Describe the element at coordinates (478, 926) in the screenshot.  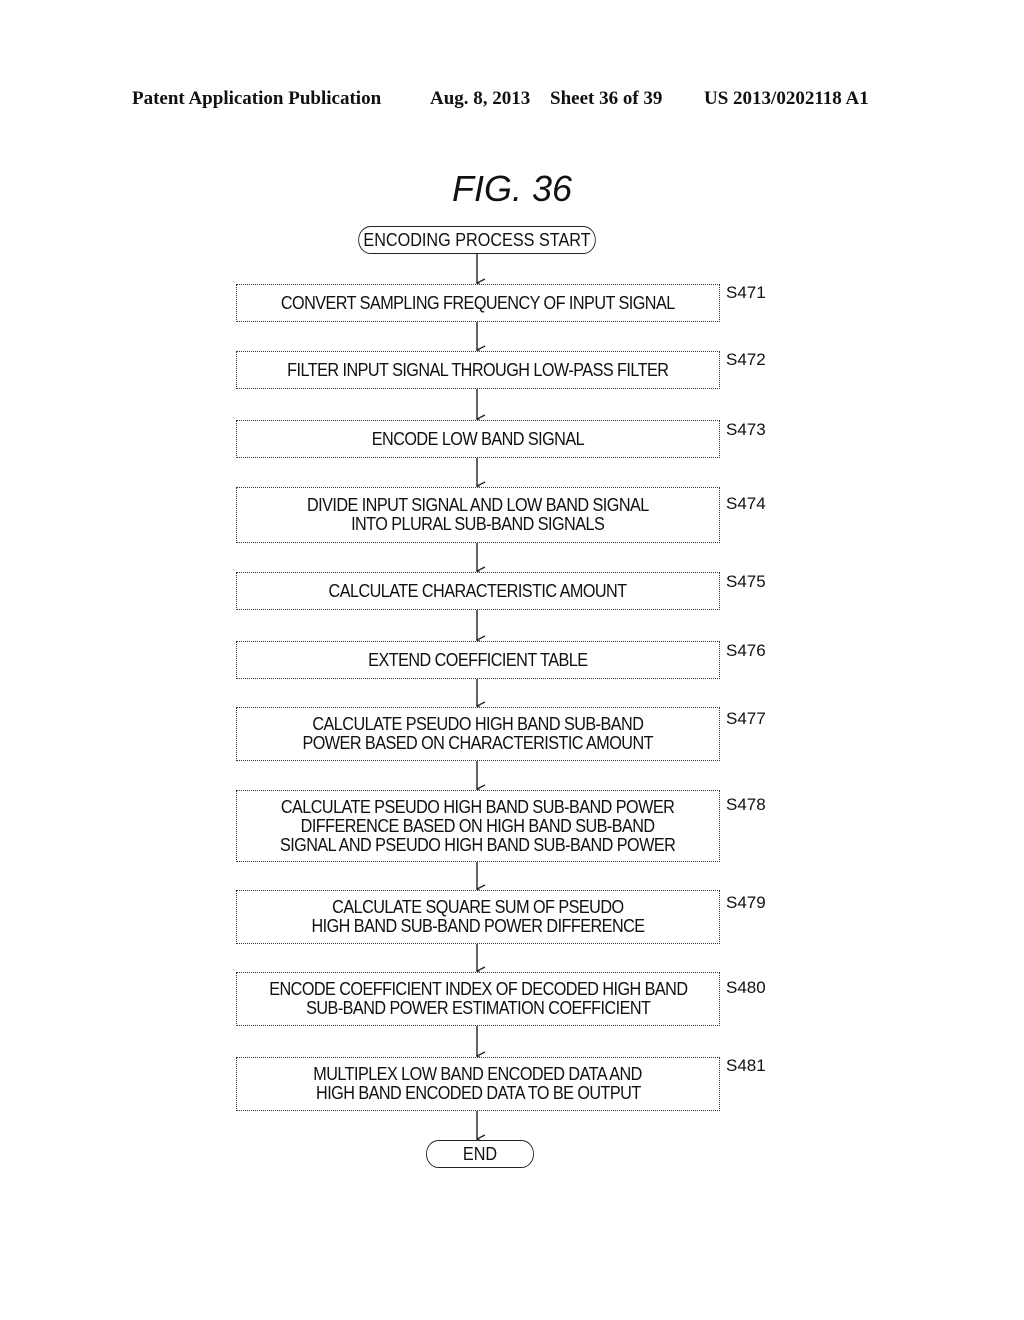
I see `step-text-line: HIGH BAND SUB-BAND POWER DIFFERENCE` at that location.